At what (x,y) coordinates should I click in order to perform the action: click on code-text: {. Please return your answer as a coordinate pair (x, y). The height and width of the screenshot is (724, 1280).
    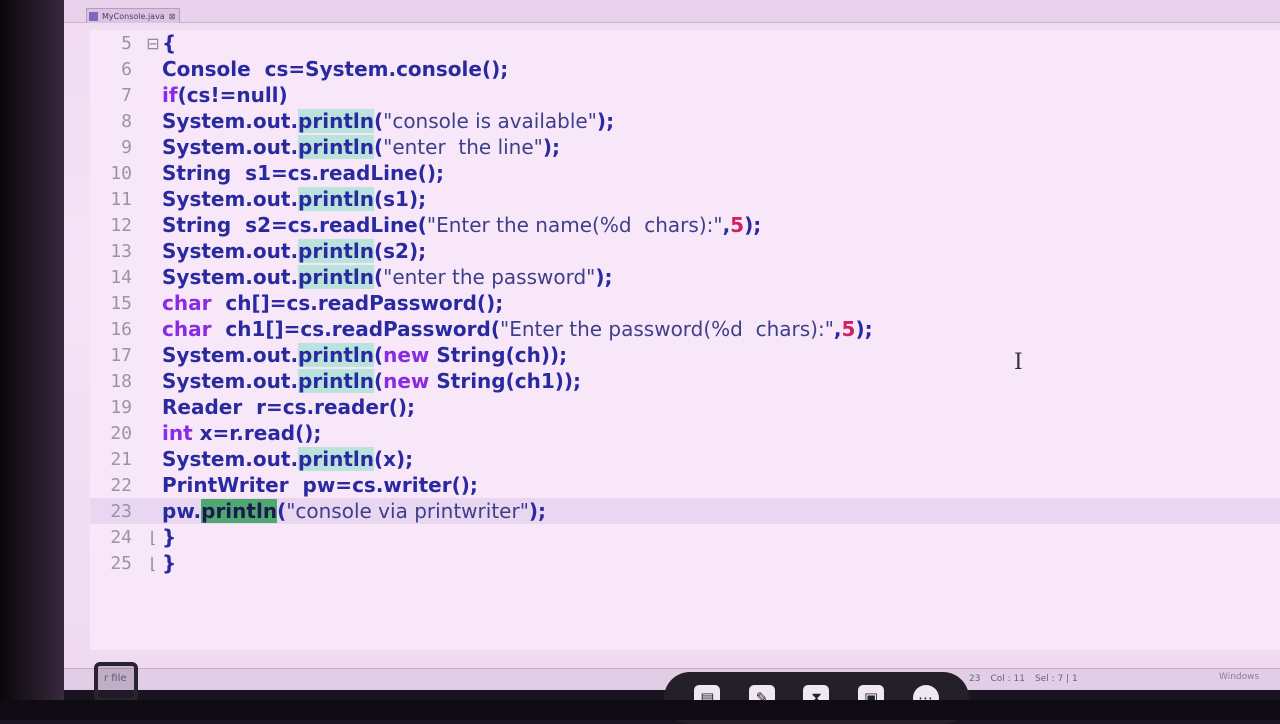
    Looking at the image, I should click on (169, 43).